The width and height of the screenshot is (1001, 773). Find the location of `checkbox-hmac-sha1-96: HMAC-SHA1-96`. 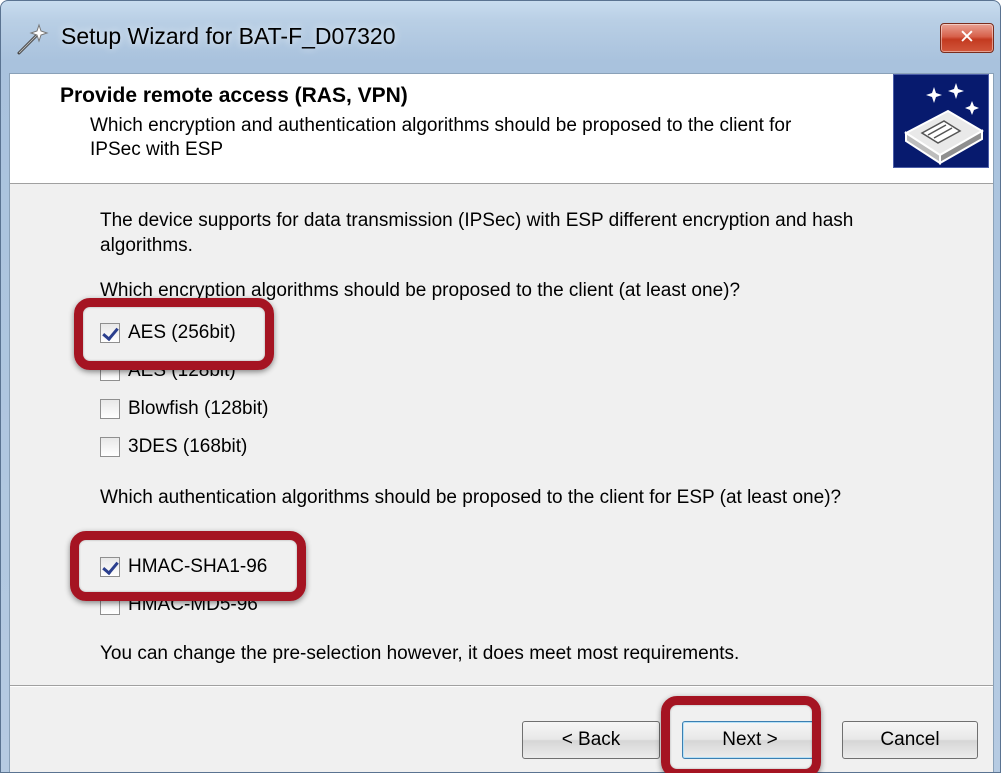

checkbox-hmac-sha1-96: HMAC-SHA1-96 is located at coordinates (183, 567).